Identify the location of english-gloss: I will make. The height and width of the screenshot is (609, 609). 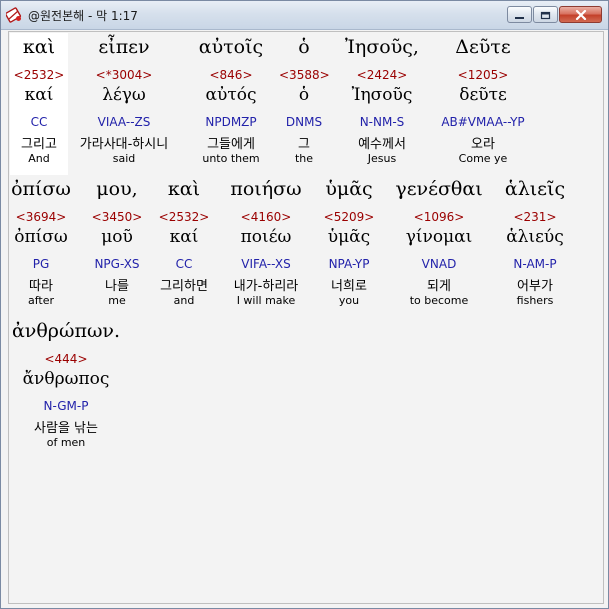
(266, 300).